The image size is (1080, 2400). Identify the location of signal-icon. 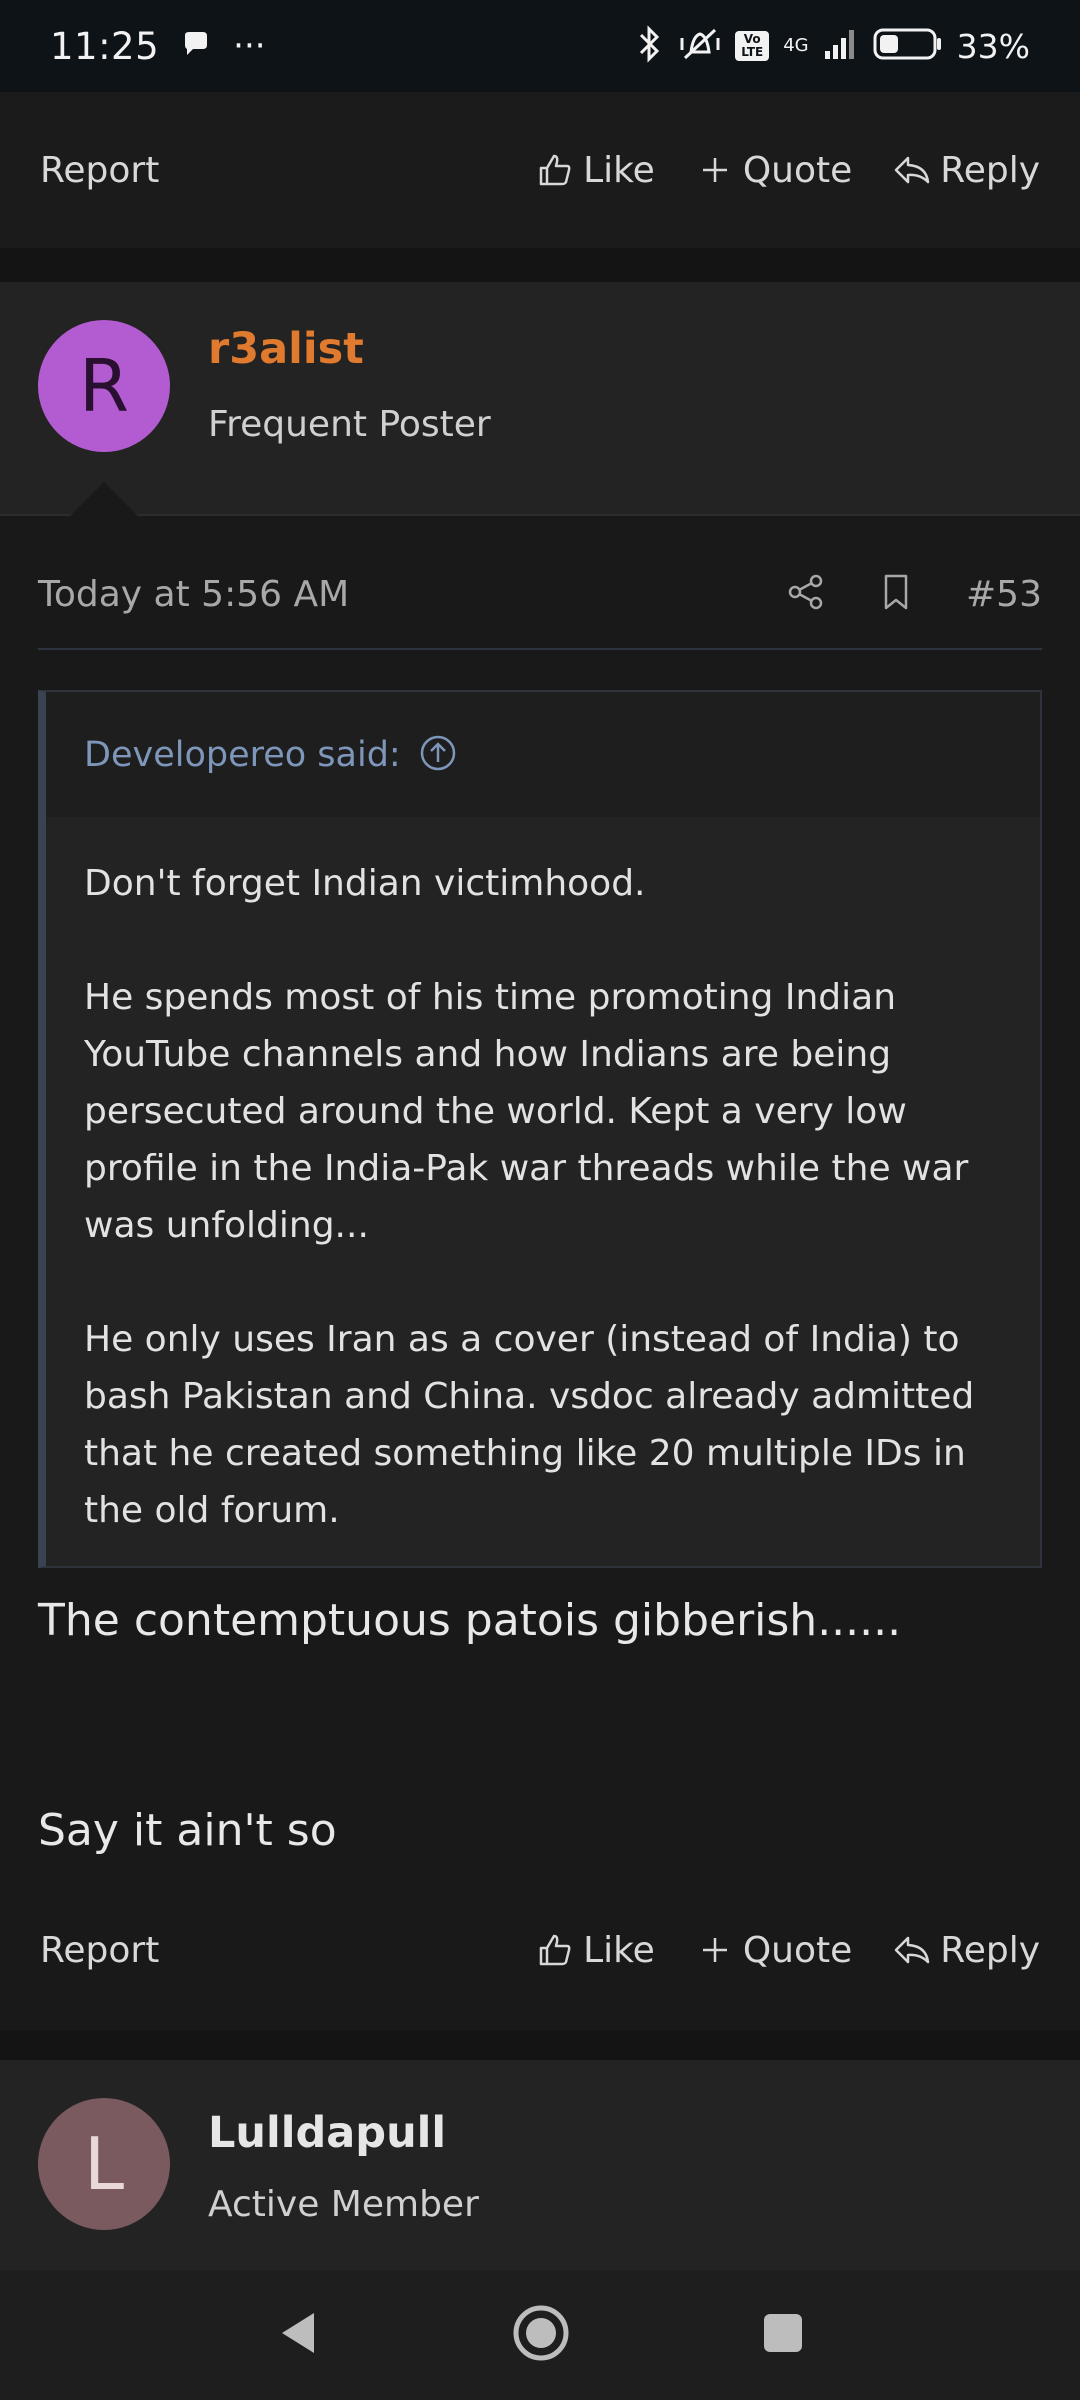
(841, 46).